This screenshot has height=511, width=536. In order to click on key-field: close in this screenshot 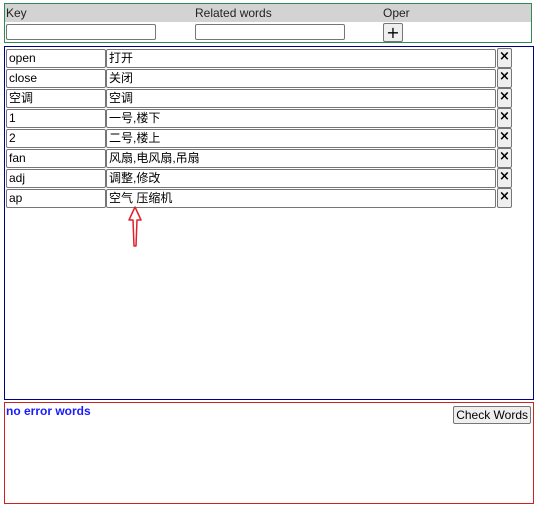, I will do `click(56, 78)`.